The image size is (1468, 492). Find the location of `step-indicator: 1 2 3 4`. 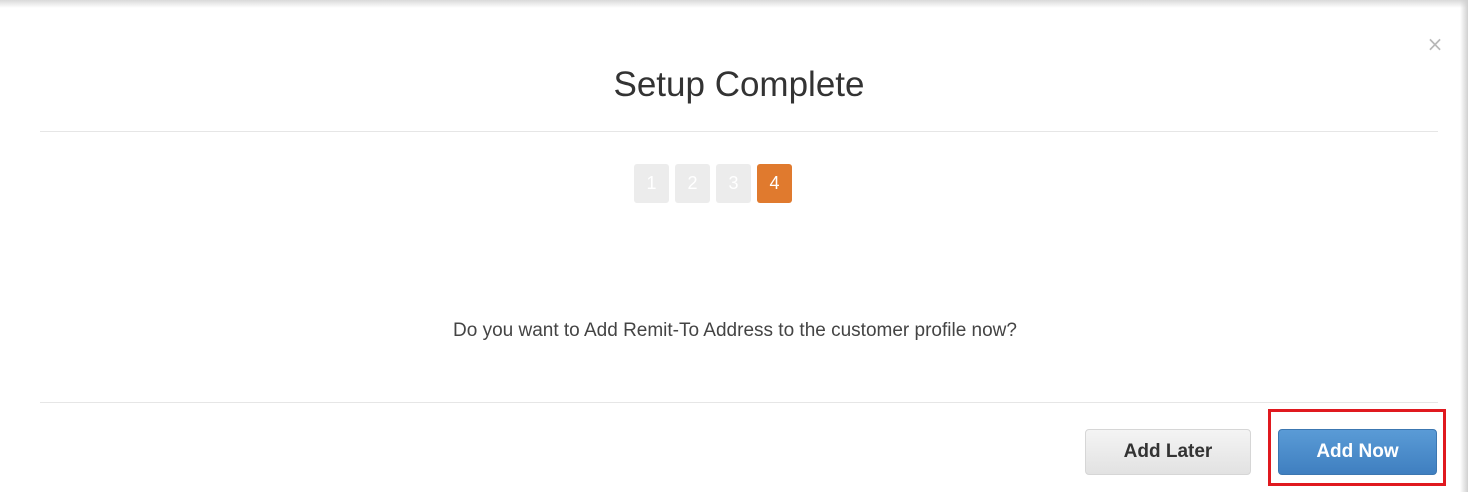

step-indicator: 1 2 3 4 is located at coordinates (713, 183).